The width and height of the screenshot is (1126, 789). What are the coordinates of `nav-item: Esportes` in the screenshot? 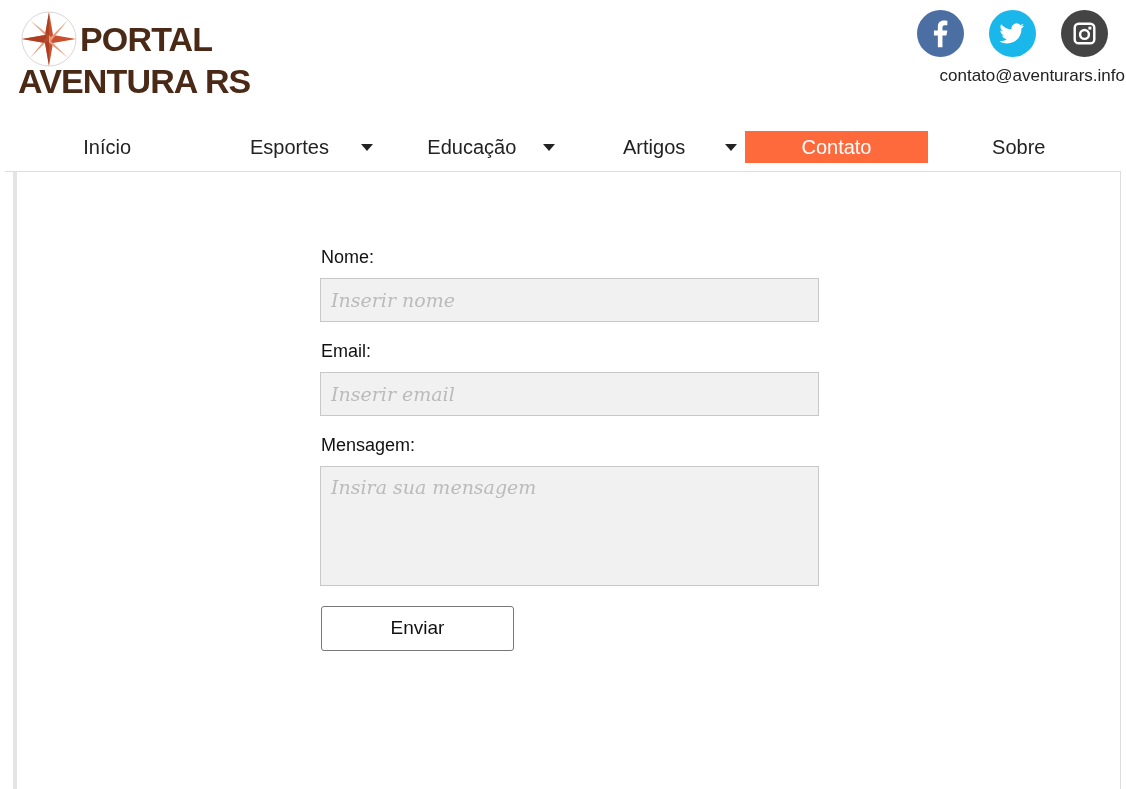 It's located at (289, 147).